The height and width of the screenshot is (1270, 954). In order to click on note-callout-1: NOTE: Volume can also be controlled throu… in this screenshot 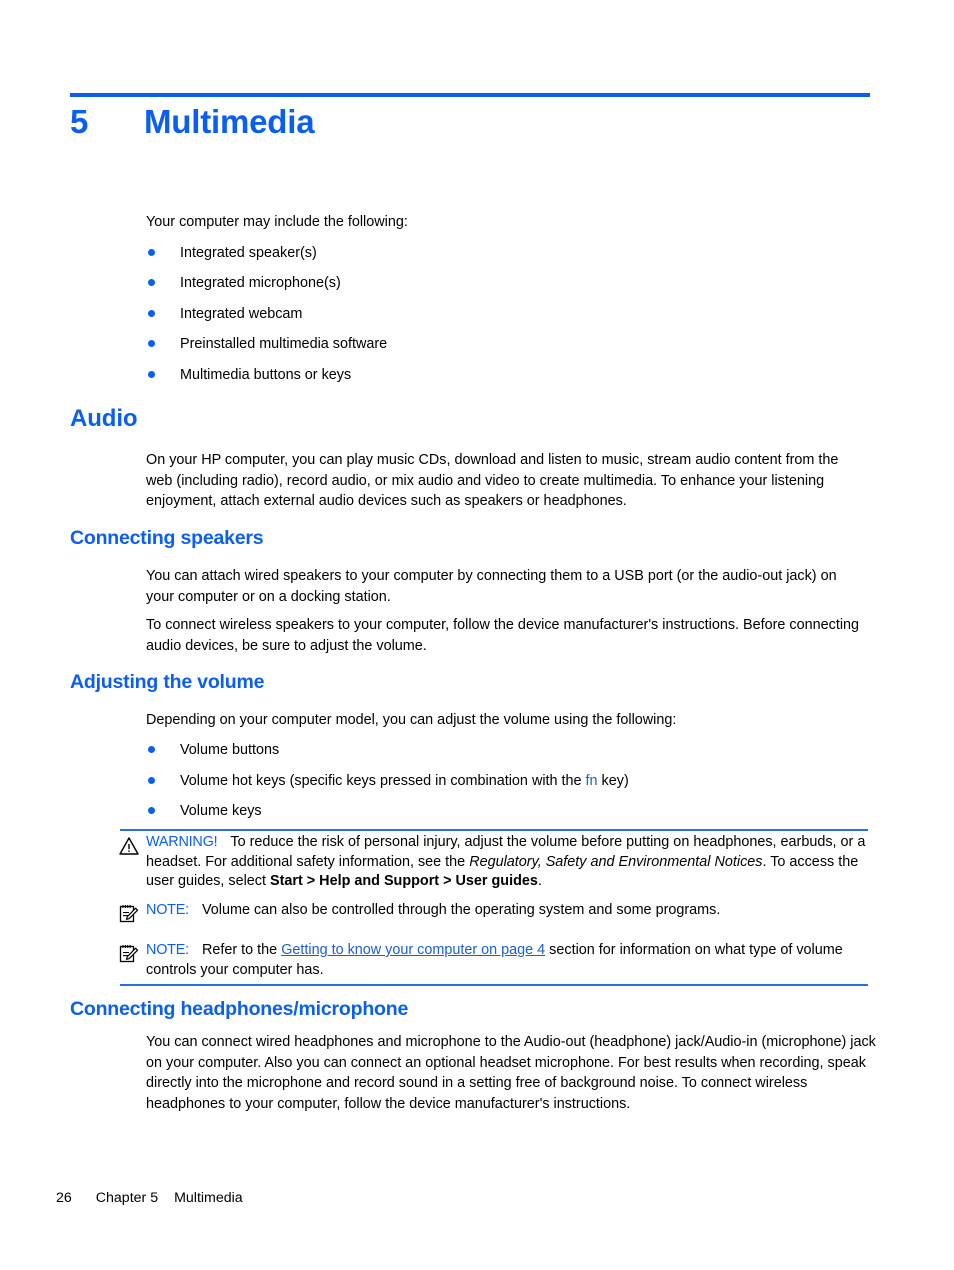, I will do `click(493, 912)`.